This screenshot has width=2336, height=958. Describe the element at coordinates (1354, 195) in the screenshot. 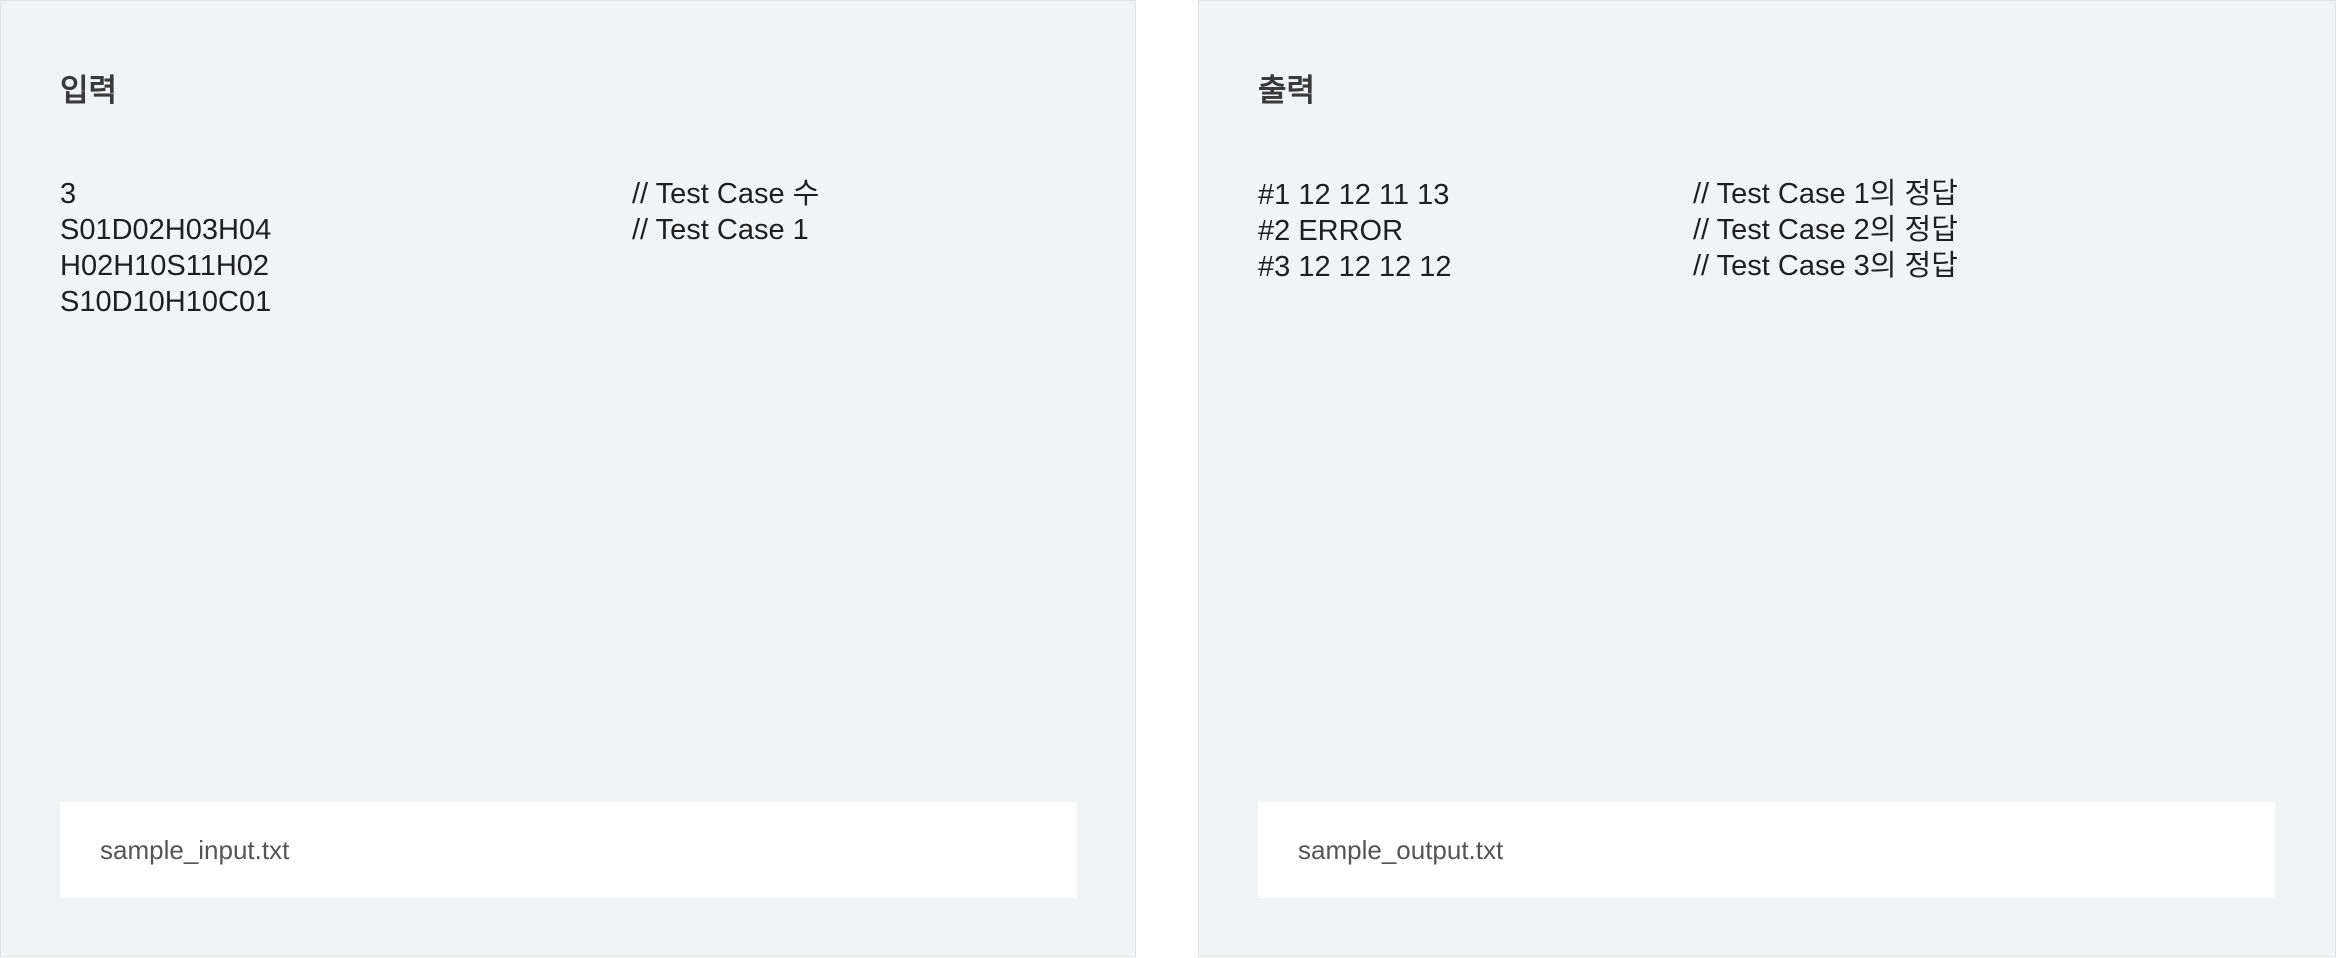

I see `output-line: #1 12 12 11 13` at that location.